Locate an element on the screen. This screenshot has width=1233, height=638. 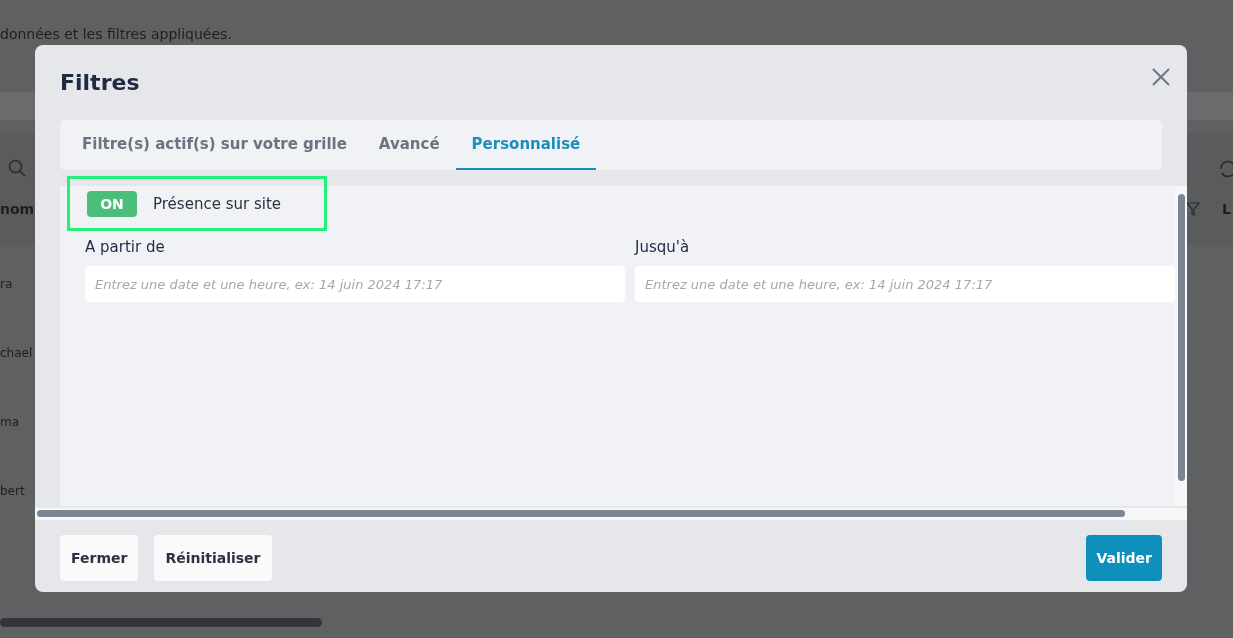
column-header: nom is located at coordinates (17, 209).